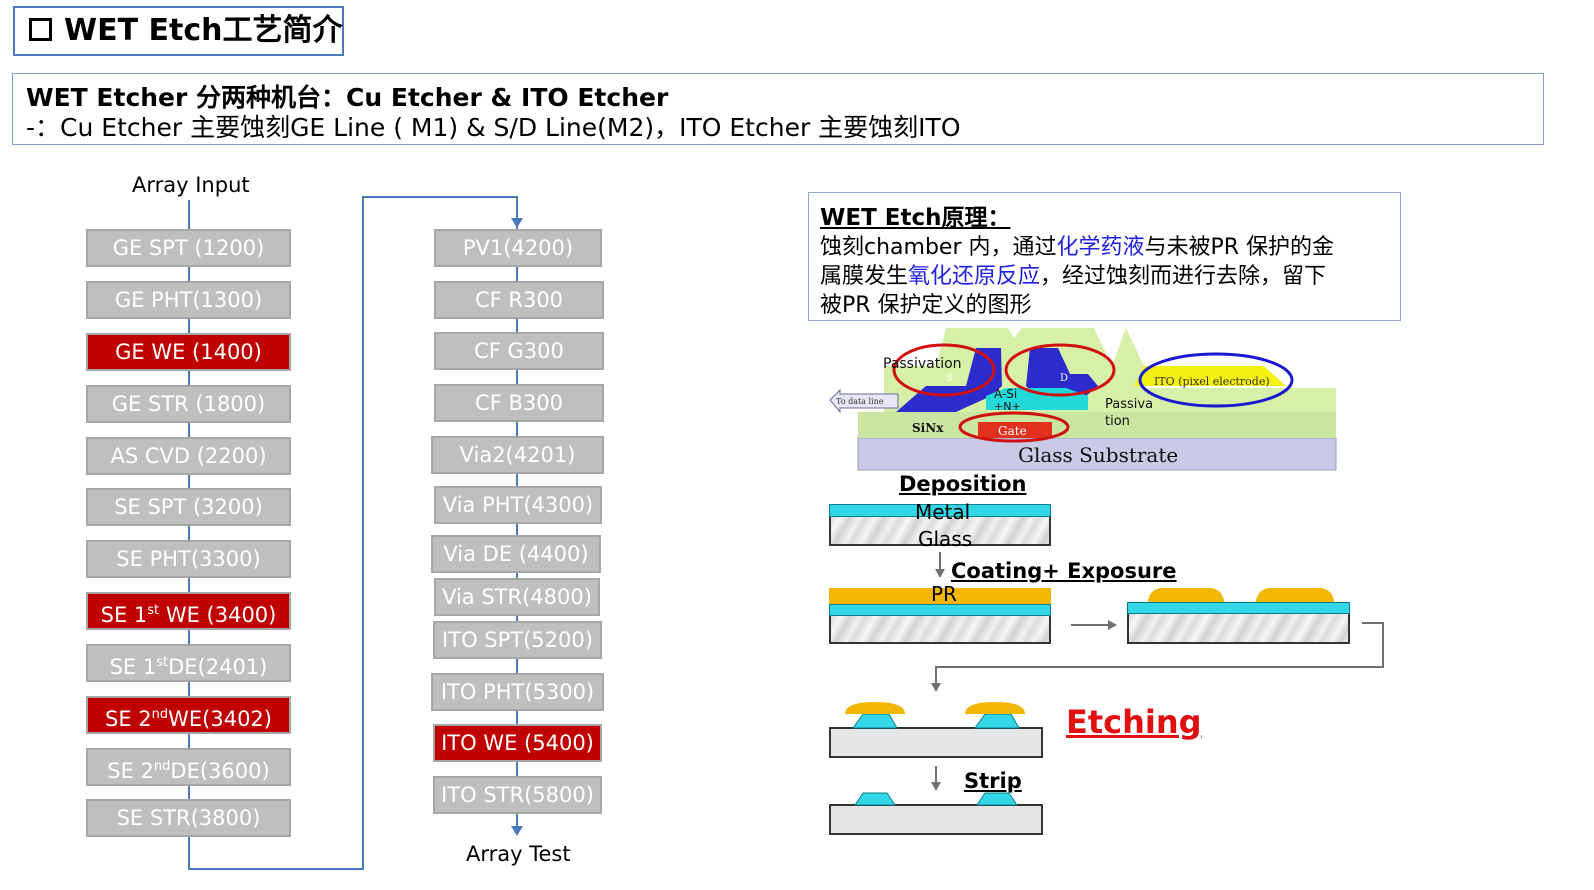  Describe the element at coordinates (1183, 276) in the screenshot. I see `principle-text: ，经过蚀刻而进行去除，留下` at that location.